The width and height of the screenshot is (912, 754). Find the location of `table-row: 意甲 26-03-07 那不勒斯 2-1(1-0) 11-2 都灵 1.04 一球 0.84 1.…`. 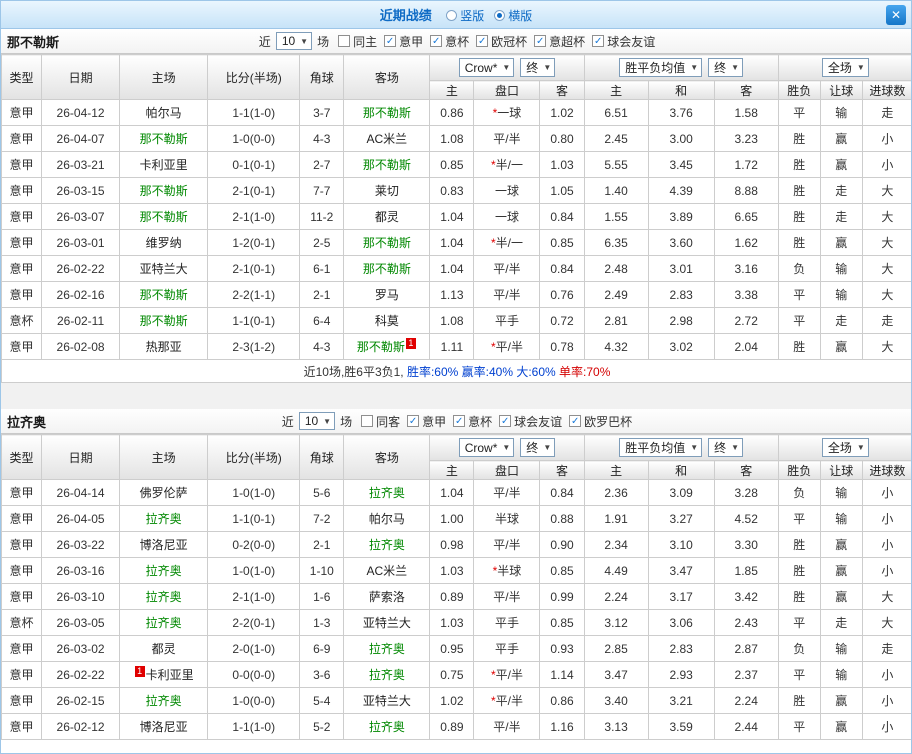

table-row: 意甲 26-03-07 那不勒斯 2-1(1-0) 11-2 都灵 1.04 一球 0.84 1.… is located at coordinates (456, 216).